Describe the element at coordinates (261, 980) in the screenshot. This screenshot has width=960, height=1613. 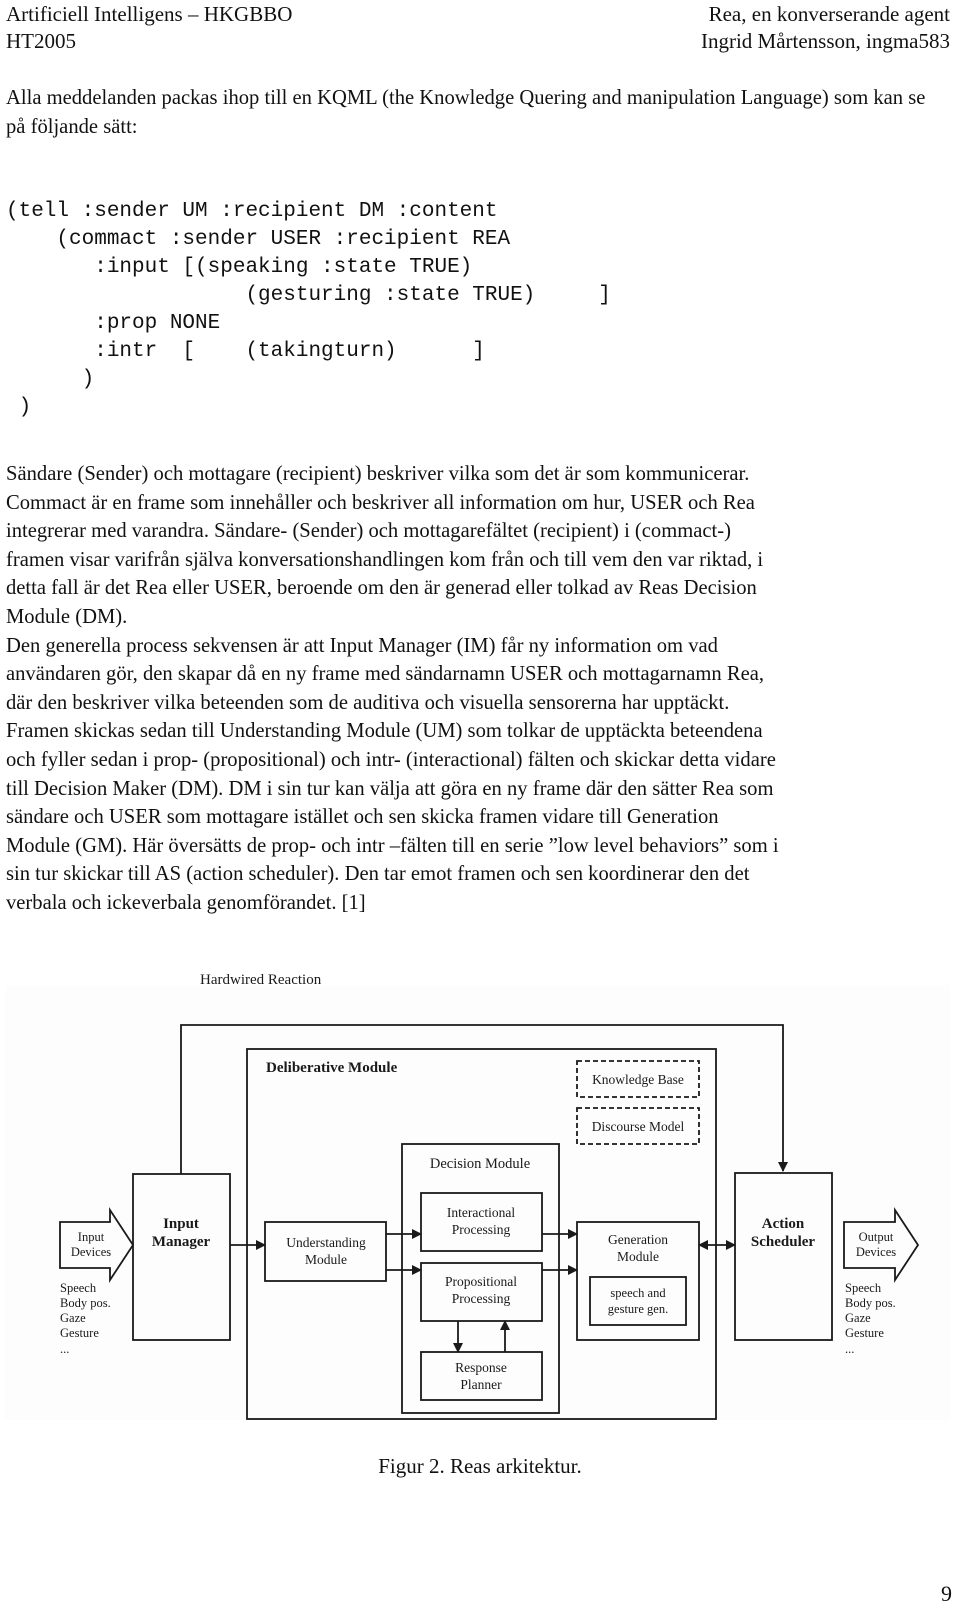
I see `hardwired-reaction-label: Hardwired Reaction` at that location.